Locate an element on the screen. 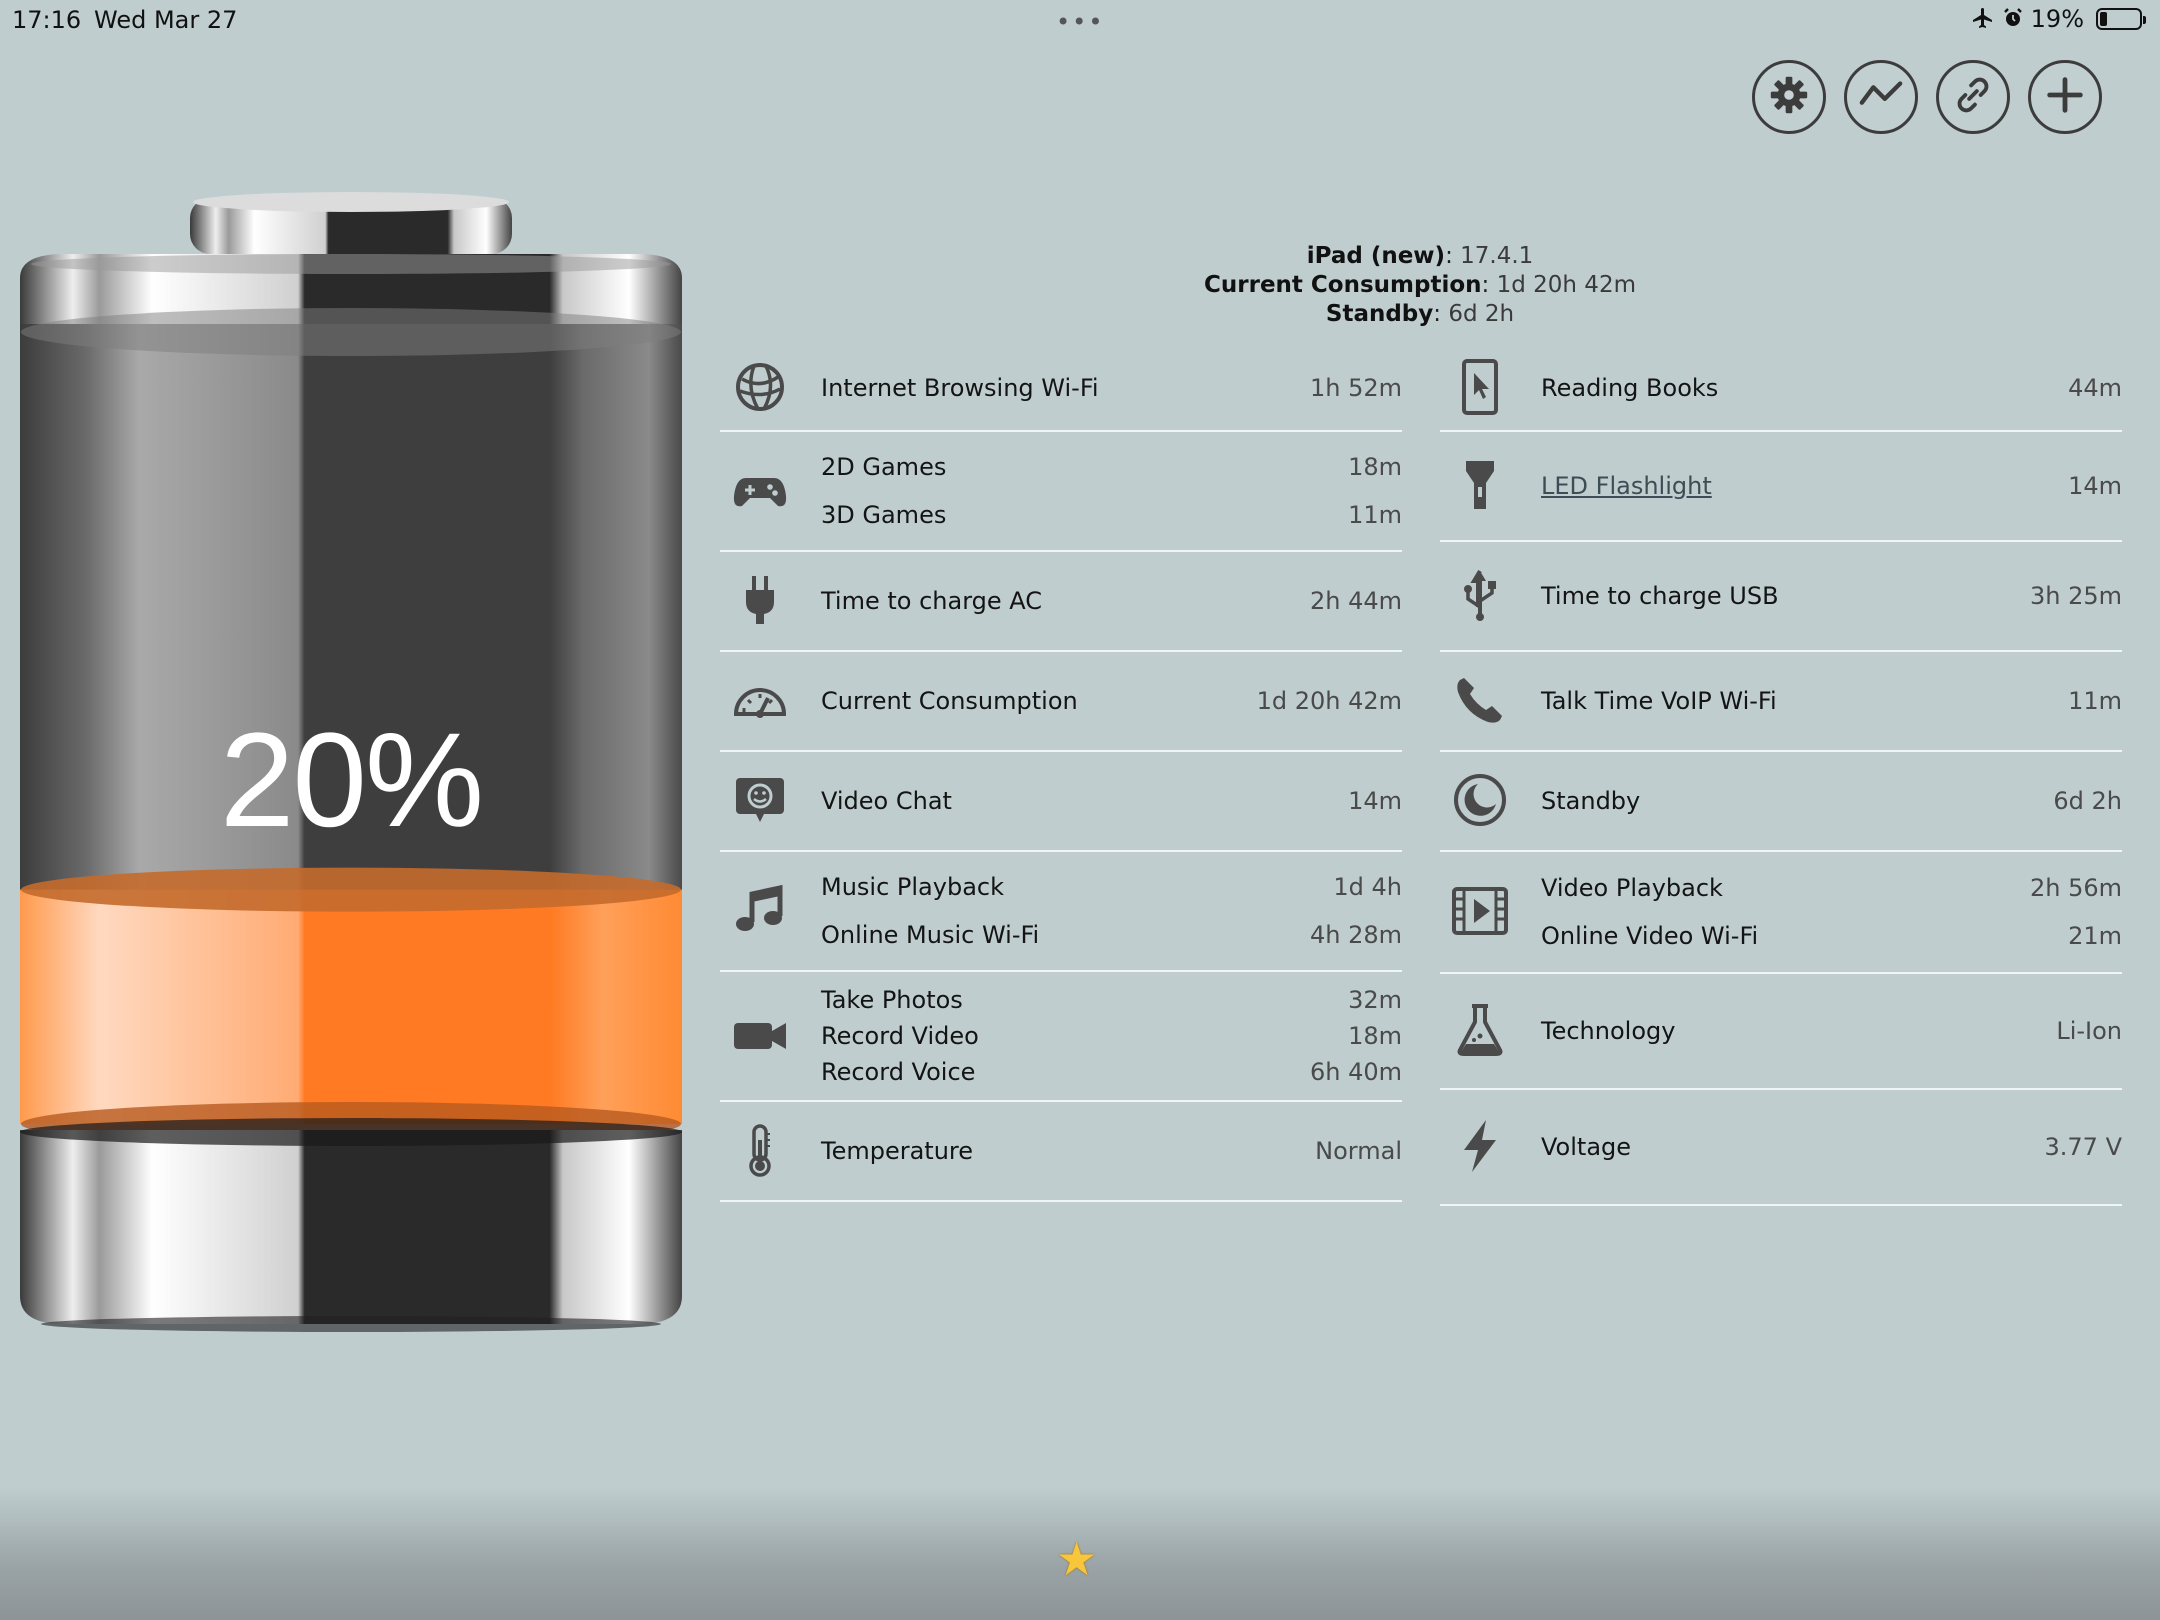 This screenshot has height=1620, width=2160. stat-label: Technology is located at coordinates (1608, 1031).